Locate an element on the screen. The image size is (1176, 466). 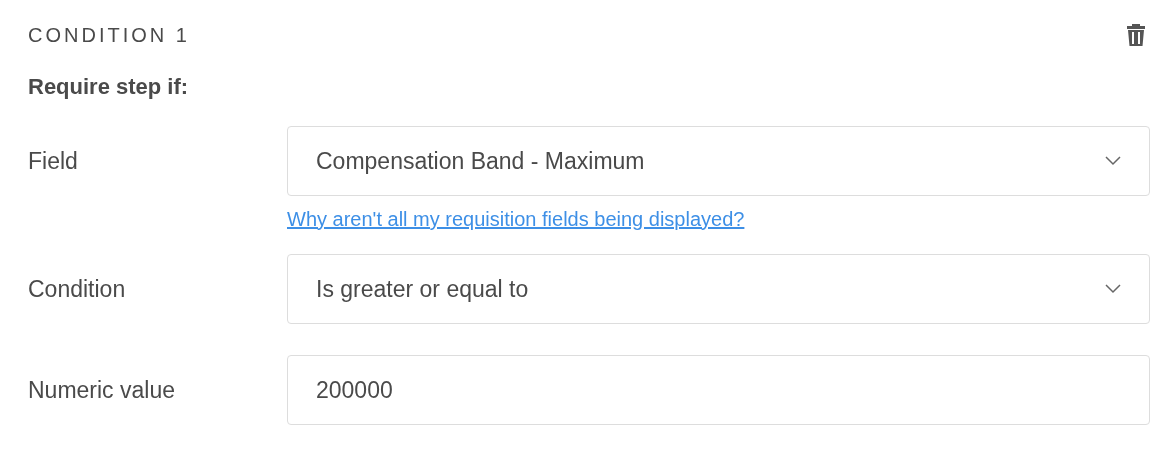
section-label: Require step if: is located at coordinates (109, 87).